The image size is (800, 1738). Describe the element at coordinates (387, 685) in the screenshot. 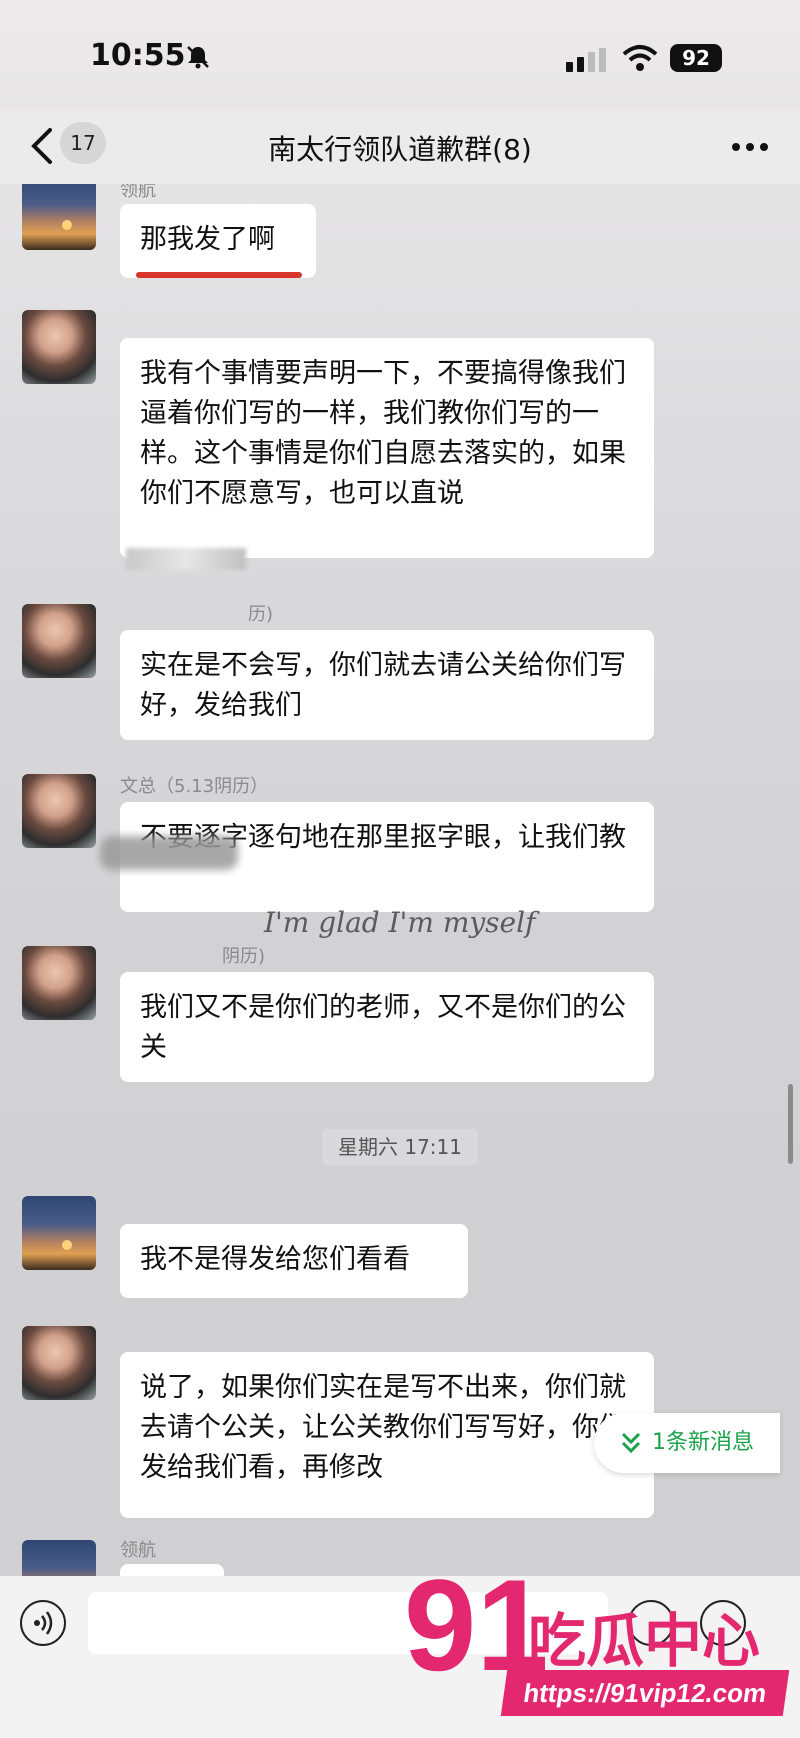

I see `message-bubble: 实在是不会写，你们就去请公关给你们写好，发给我们` at that location.